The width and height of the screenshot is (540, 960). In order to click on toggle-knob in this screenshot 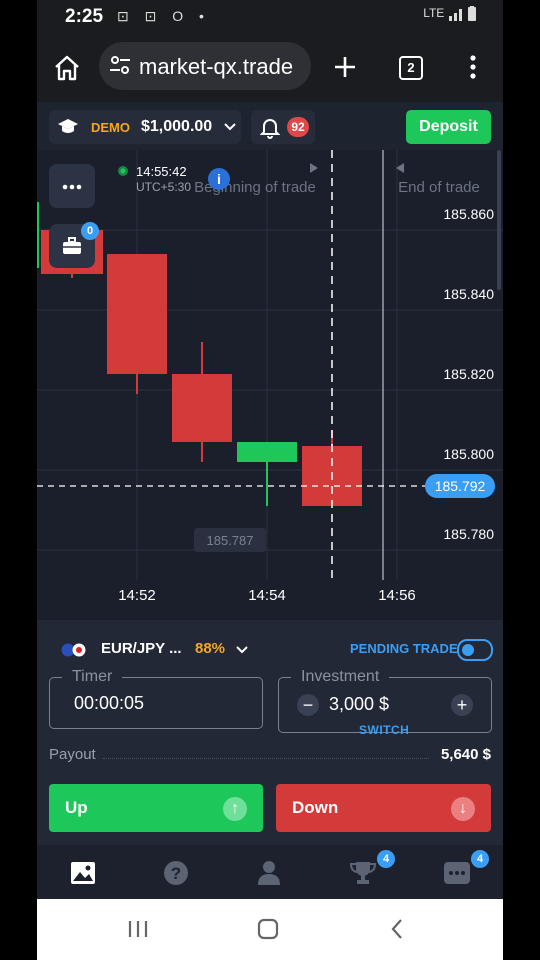, I will do `click(468, 650)`.